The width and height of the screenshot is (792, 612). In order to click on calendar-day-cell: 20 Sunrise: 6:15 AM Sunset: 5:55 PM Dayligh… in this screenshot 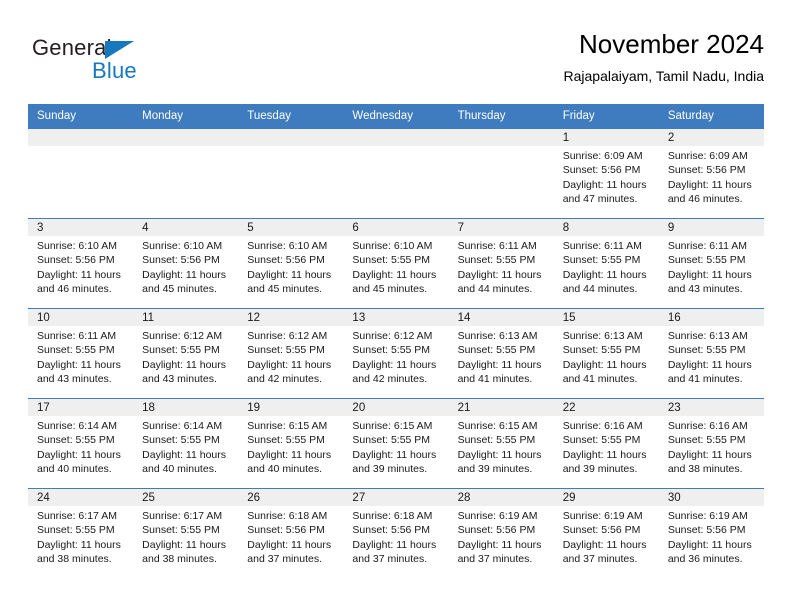, I will do `click(396, 443)`.